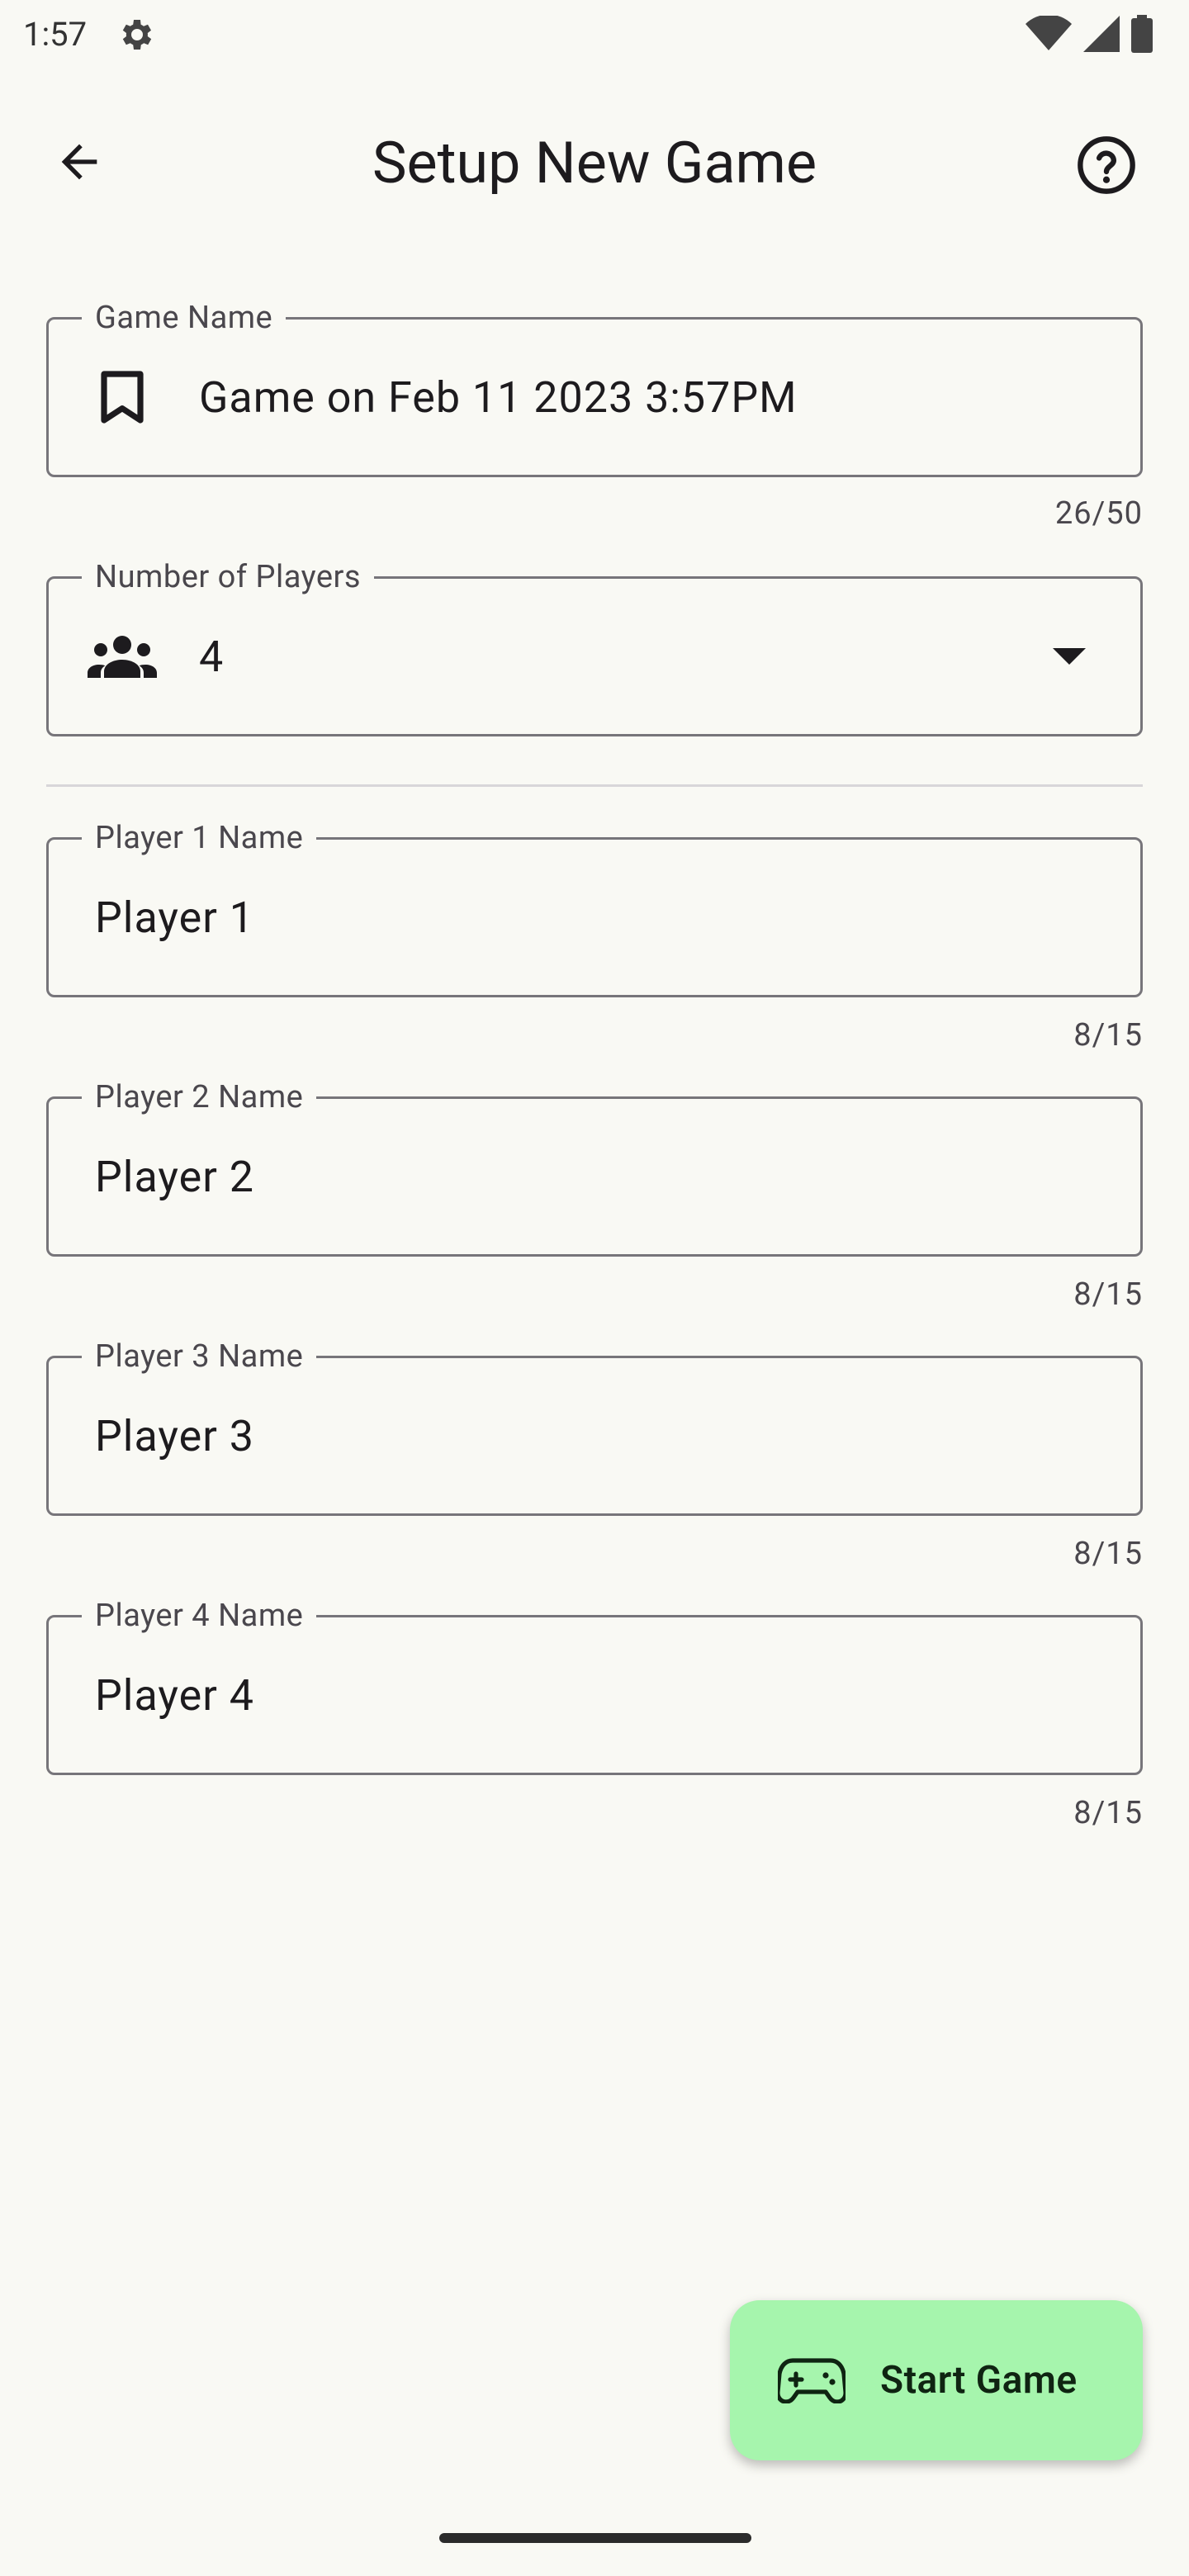 The image size is (1189, 2576). Describe the element at coordinates (174, 1695) in the screenshot. I see `player-4-name-input: Player 4` at that location.